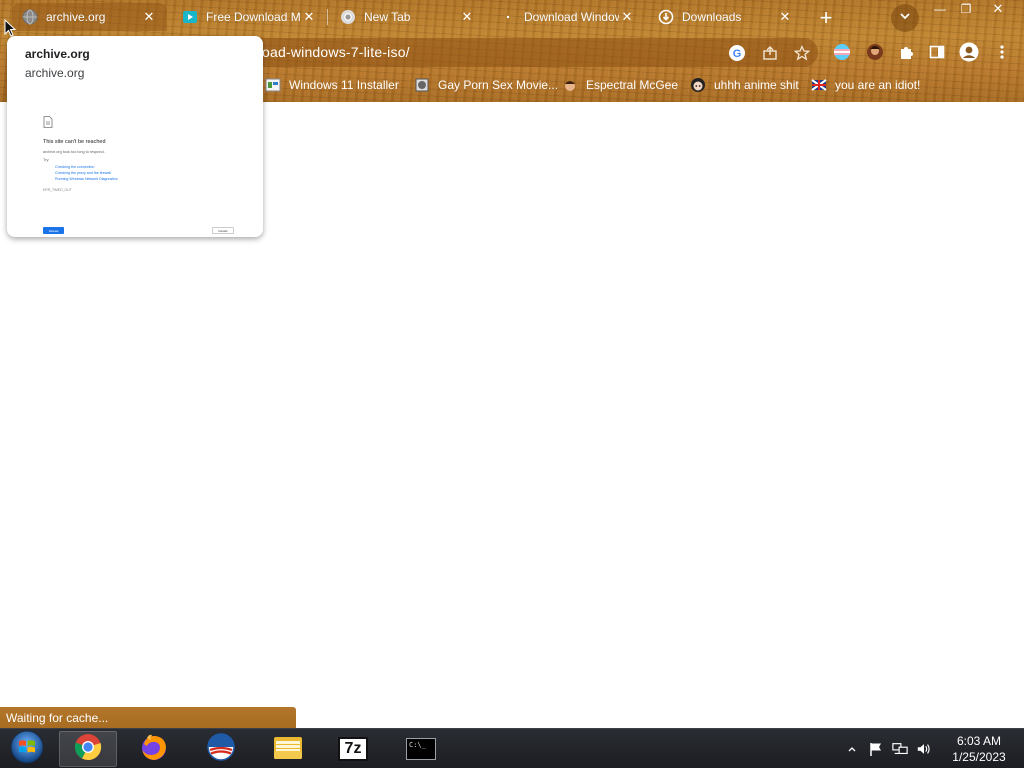  Describe the element at coordinates (632, 85) in the screenshot. I see `bookmark-label: Espectral McGee` at that location.